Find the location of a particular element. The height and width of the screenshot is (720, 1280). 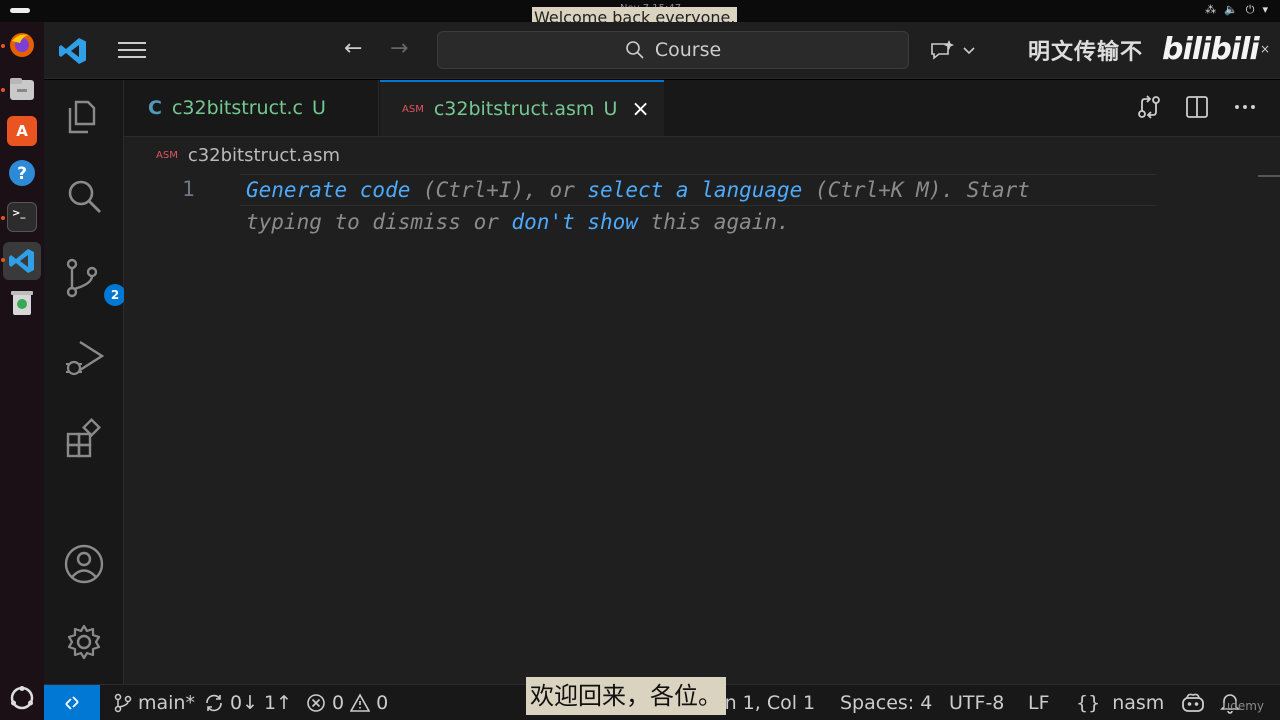

bilibili-logo: bilibili is located at coordinates (1211, 49).